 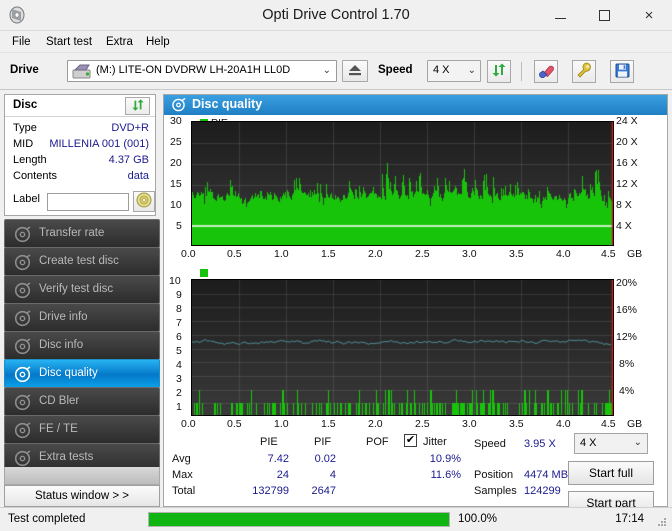 I want to click on save-button, so click(x=622, y=71).